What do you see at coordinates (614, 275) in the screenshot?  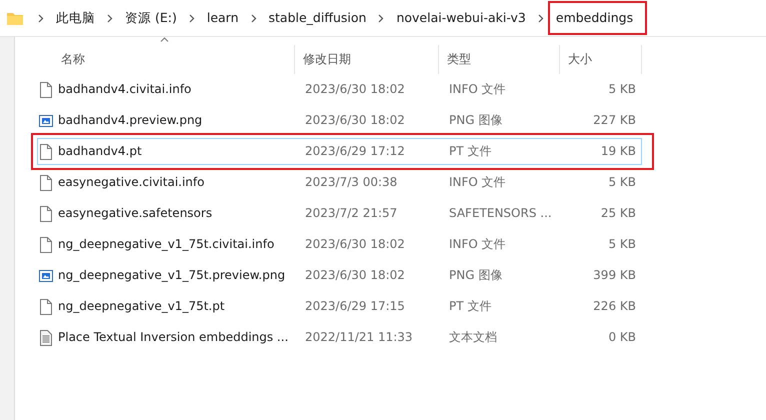 I see `file-size: 399 KB` at bounding box center [614, 275].